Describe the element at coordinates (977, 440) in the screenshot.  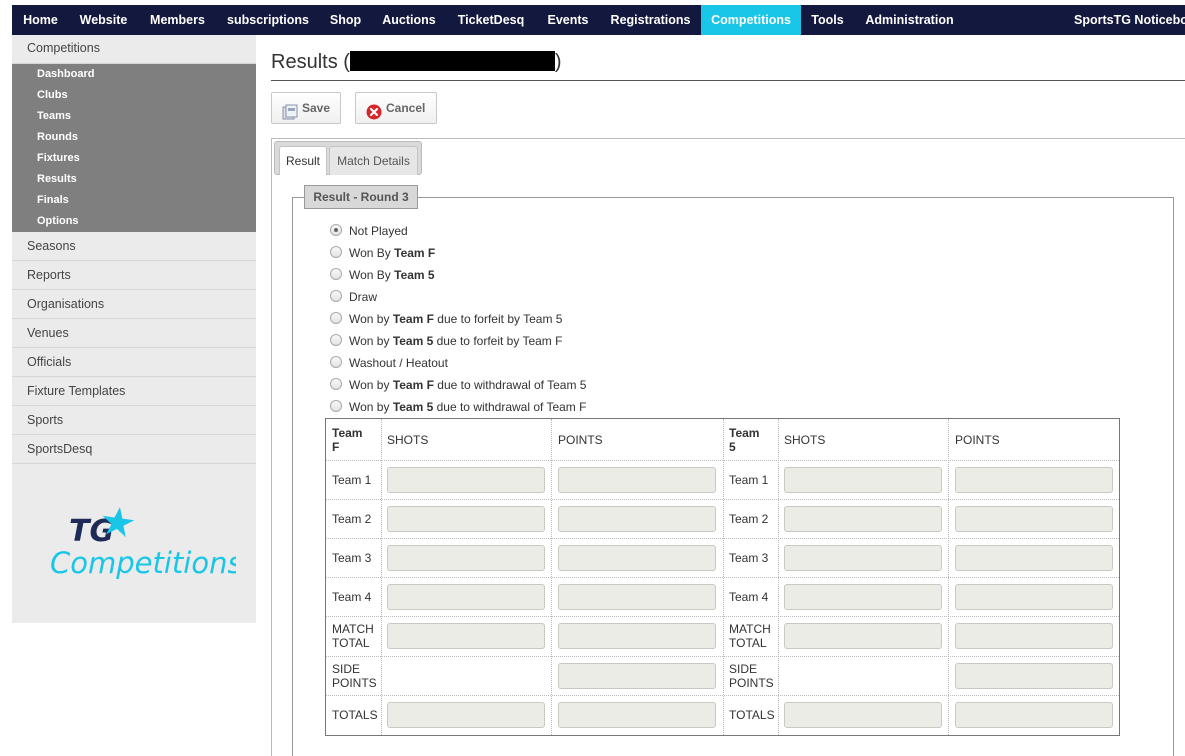
I see `col-points-header: POINTS` at that location.